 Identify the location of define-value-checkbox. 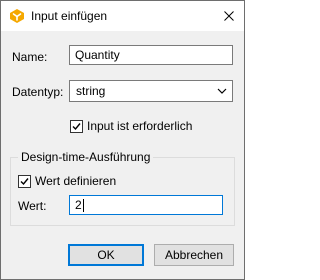
(24, 181).